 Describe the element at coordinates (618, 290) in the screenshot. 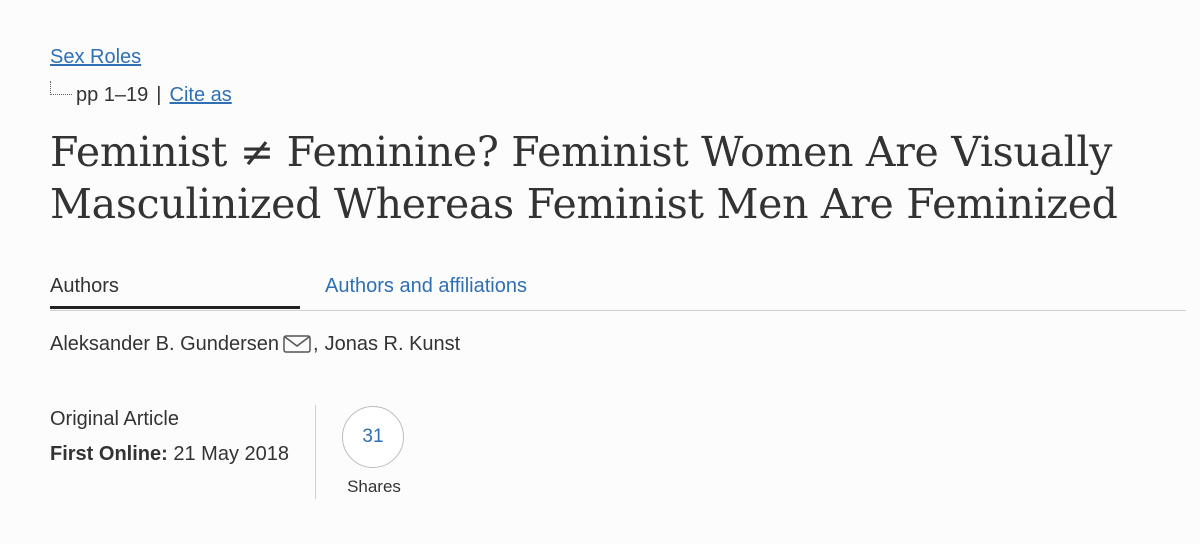

I see `author-tabs: Authors Authors and affiliations` at that location.